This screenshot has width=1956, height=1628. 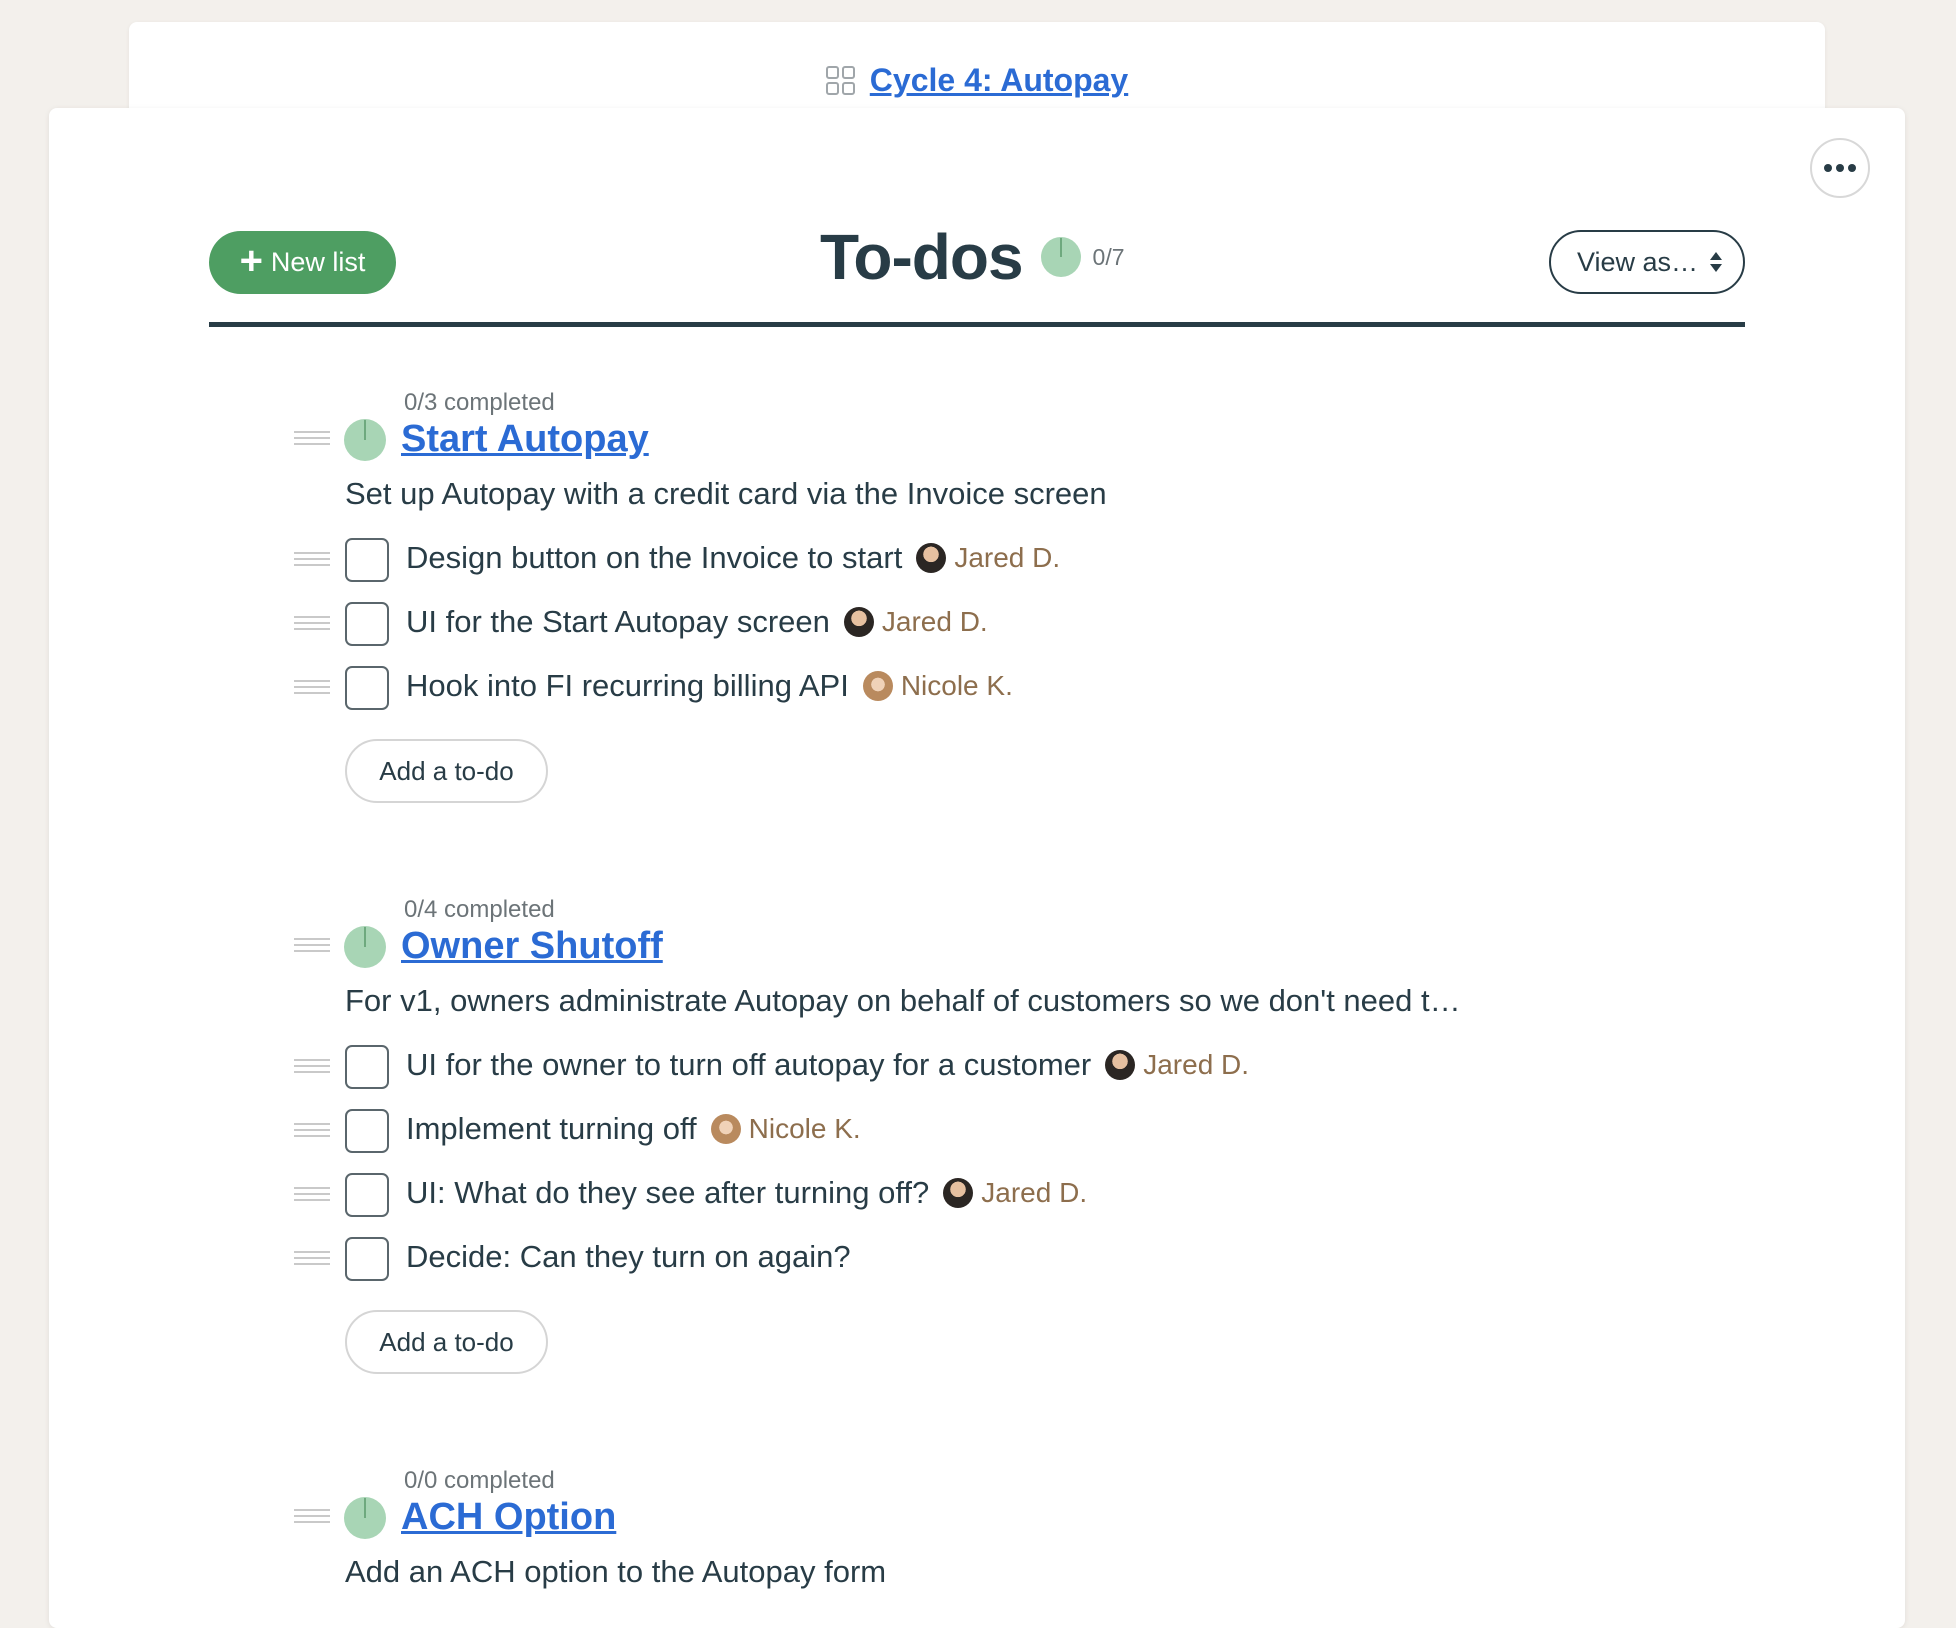 I want to click on plus-icon: +, so click(x=251, y=261).